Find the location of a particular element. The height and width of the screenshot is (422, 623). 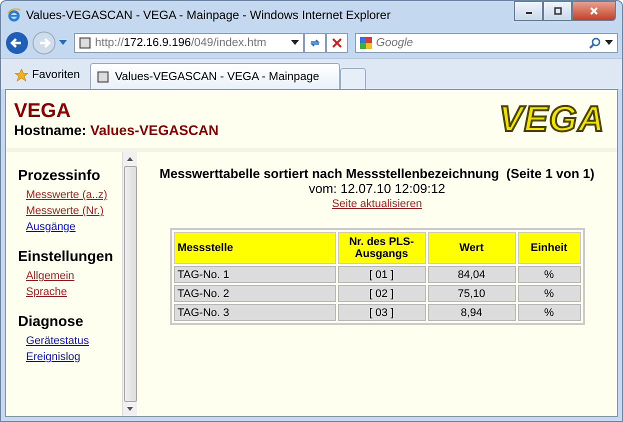

refresh-link: Seite aktualisieren is located at coordinates (377, 204).